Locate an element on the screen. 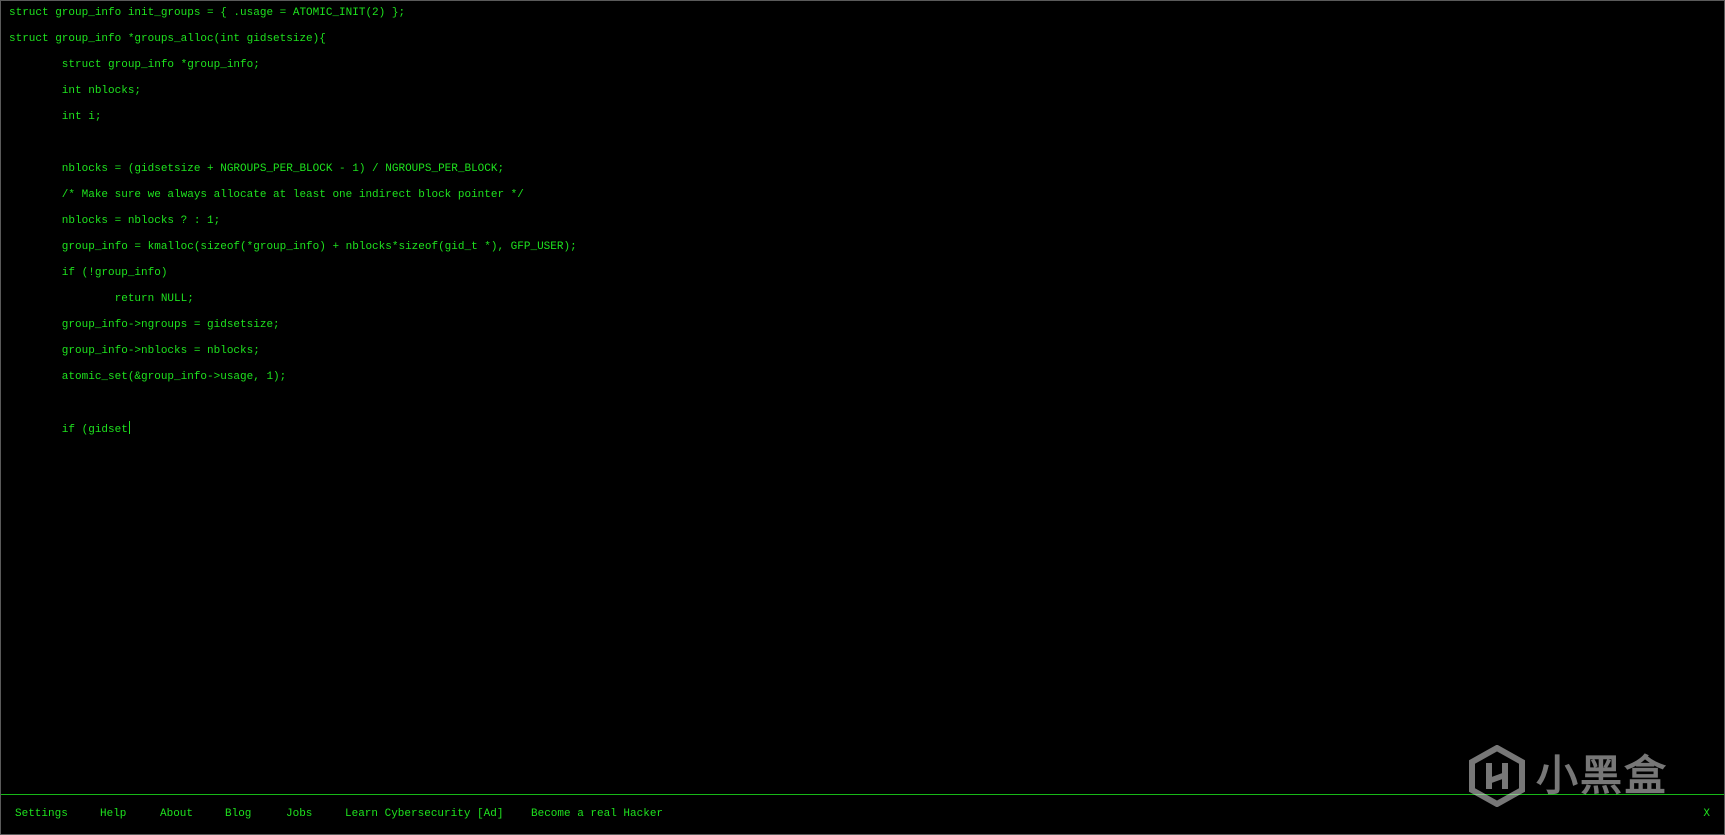 The width and height of the screenshot is (1725, 835). close-button: X is located at coordinates (1706, 814).